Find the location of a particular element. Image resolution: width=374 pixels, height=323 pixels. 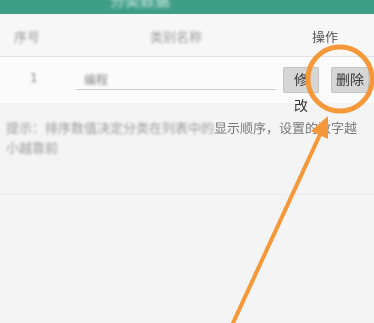

column-name: 类别名称 is located at coordinates (176, 38).